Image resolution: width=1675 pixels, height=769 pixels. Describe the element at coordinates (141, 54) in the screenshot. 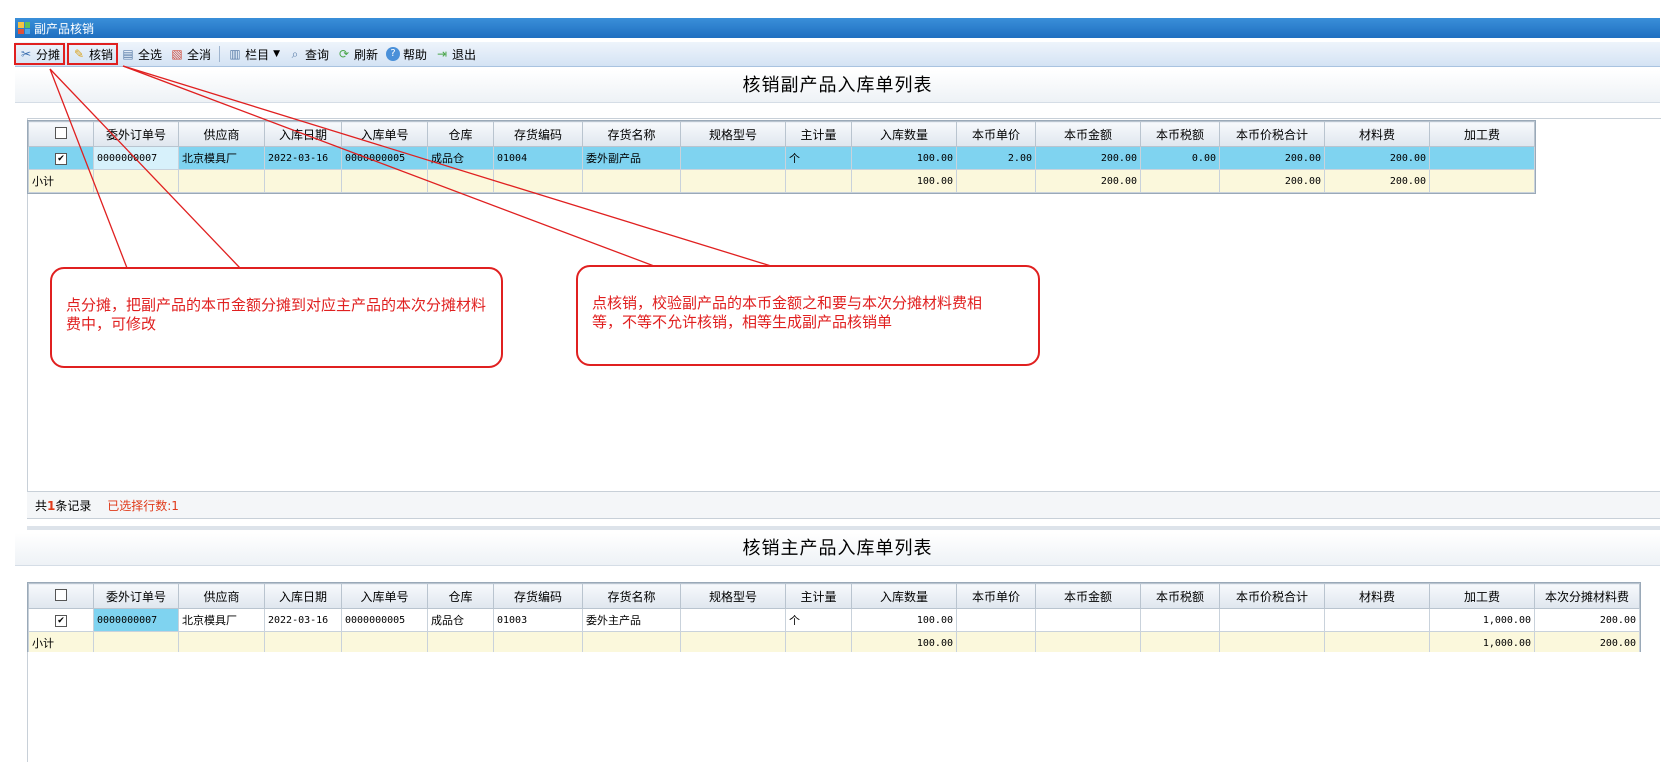

I see `select-all-button: ▤ 全选` at that location.